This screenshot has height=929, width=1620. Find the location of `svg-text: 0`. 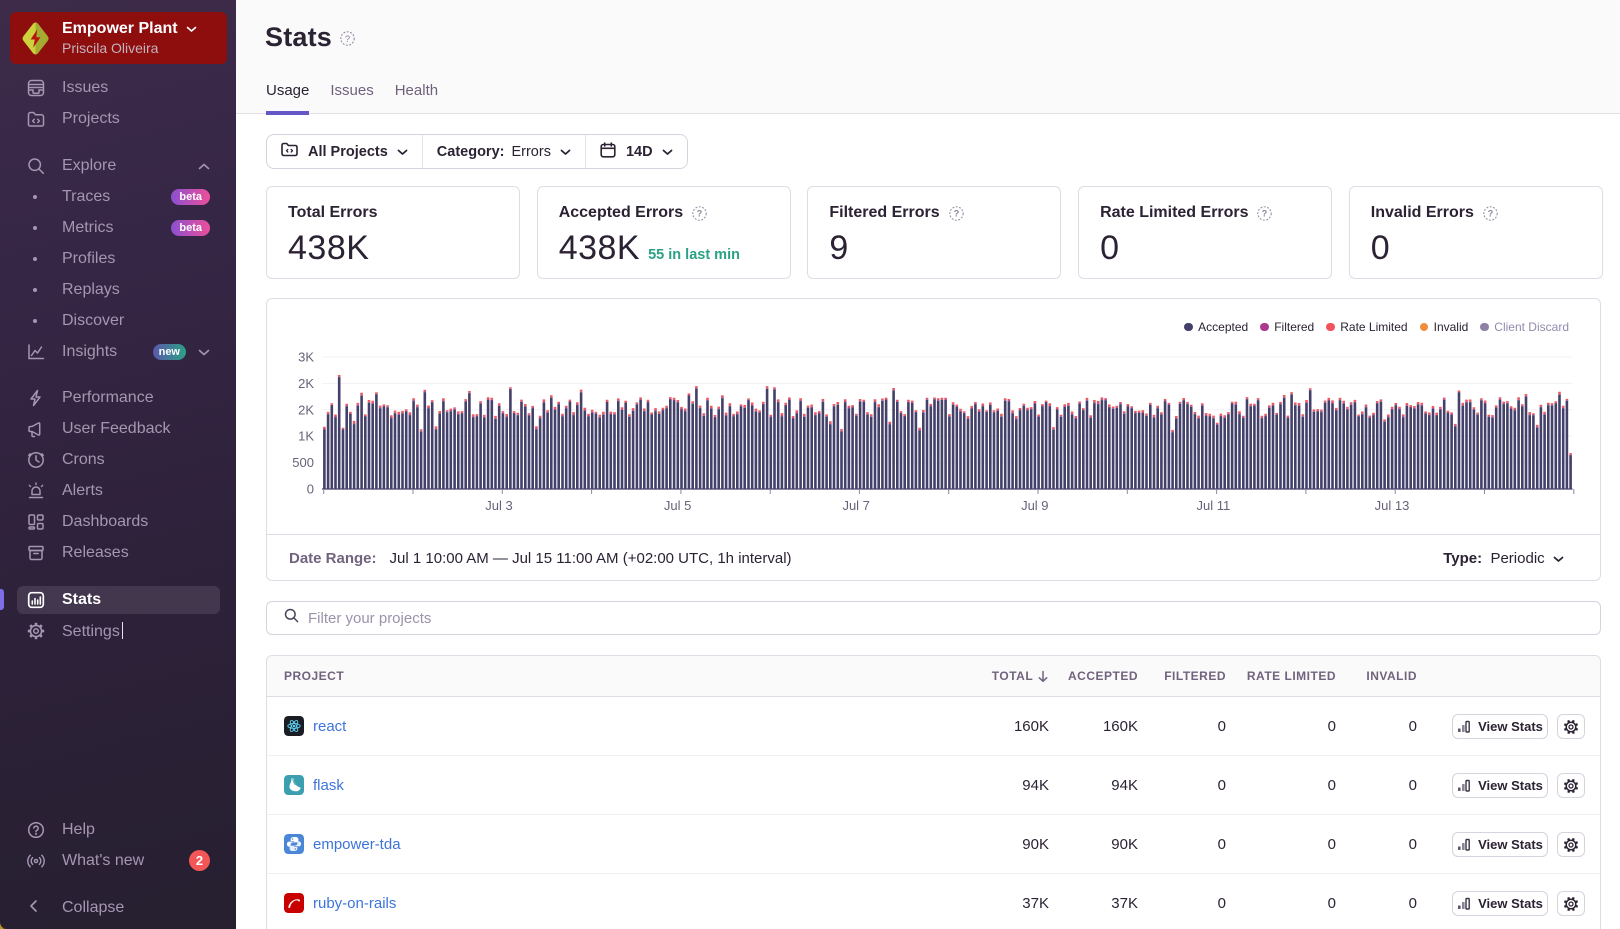

svg-text: 0 is located at coordinates (310, 489).